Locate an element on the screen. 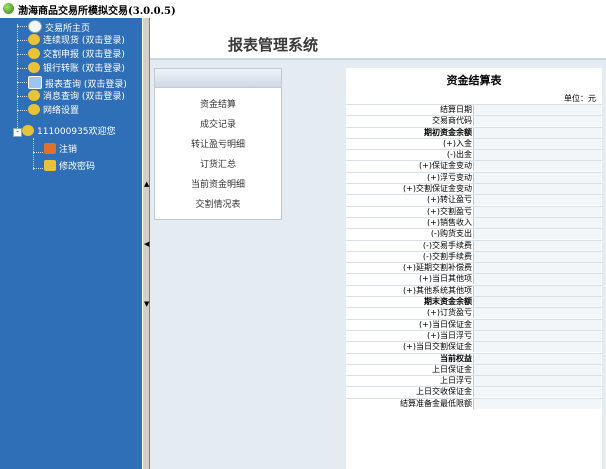  table-row: 结算日期 is located at coordinates (474, 109).